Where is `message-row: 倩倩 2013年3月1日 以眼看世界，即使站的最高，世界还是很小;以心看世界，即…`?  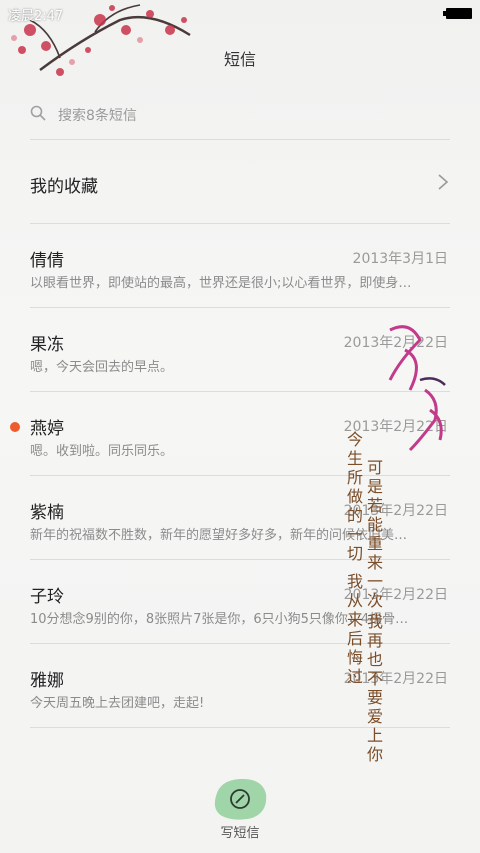 message-row: 倩倩 2013年3月1日 以眼看世界，即使站的最高，世界还是很小;以心看世界，即… is located at coordinates (240, 266).